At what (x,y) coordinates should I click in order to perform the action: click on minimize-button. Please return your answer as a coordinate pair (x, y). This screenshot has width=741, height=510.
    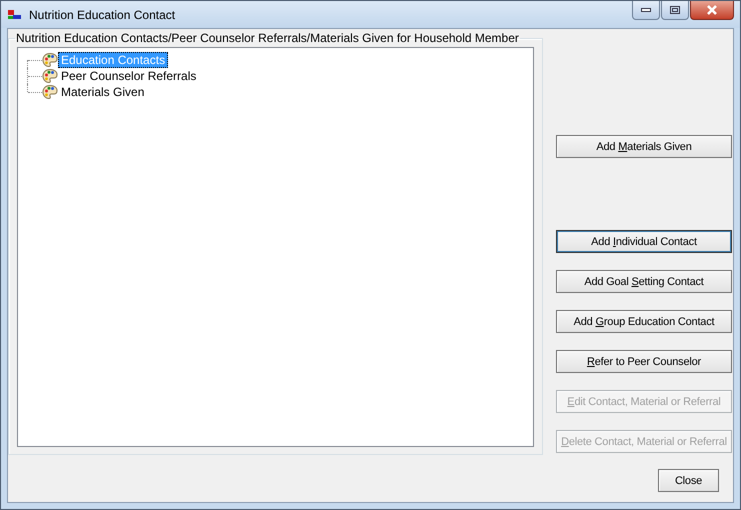
    Looking at the image, I should click on (646, 10).